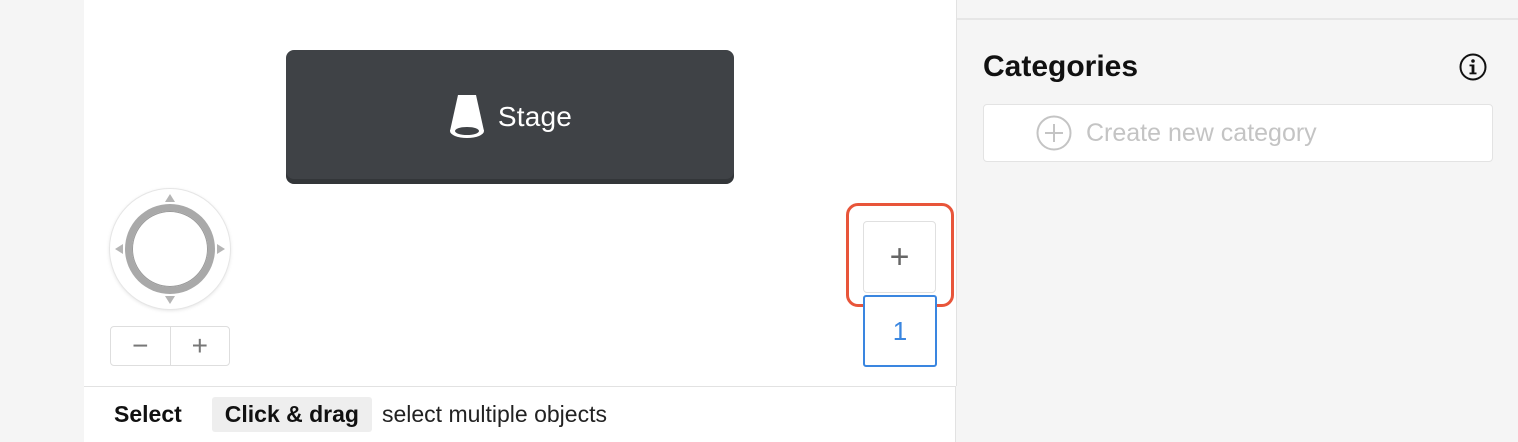 Image resolution: width=1518 pixels, height=442 pixels. What do you see at coordinates (1054, 133) in the screenshot?
I see `plus-circle-icon` at bounding box center [1054, 133].